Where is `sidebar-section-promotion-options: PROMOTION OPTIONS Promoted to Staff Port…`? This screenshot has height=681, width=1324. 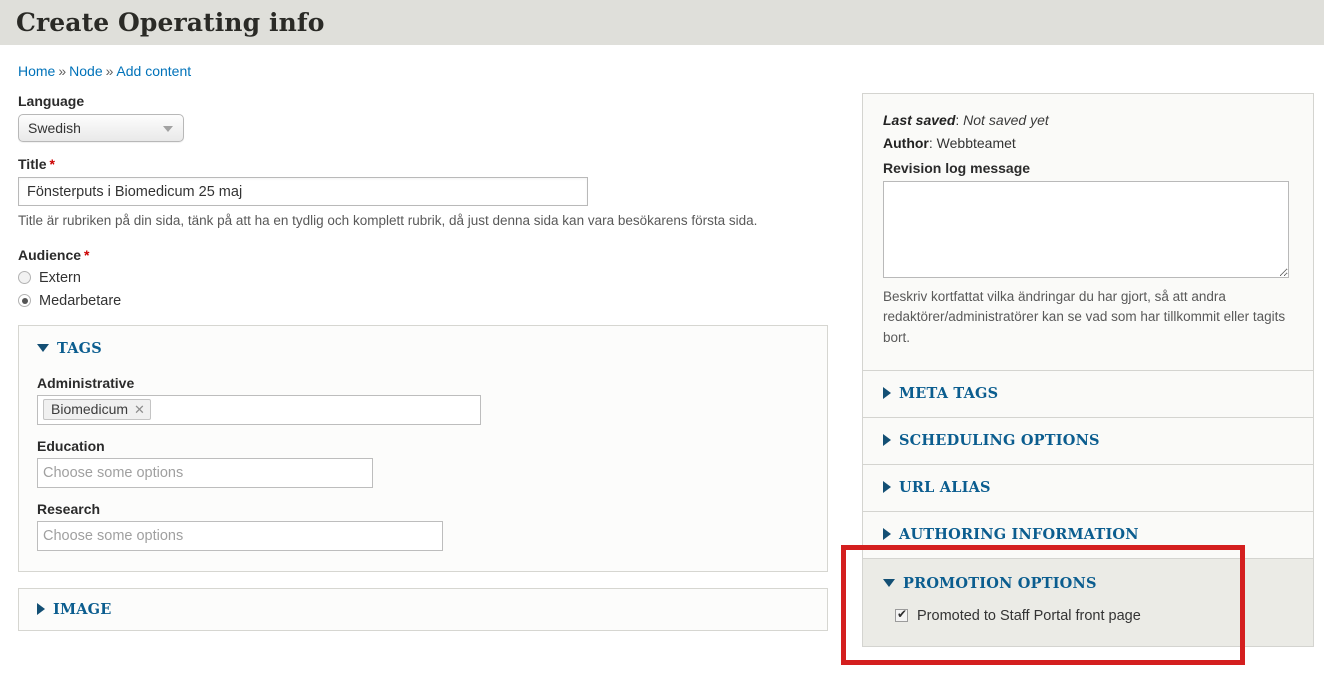
sidebar-section-promotion-options: PROMOTION OPTIONS Promoted to Staff Port… is located at coordinates (1088, 602).